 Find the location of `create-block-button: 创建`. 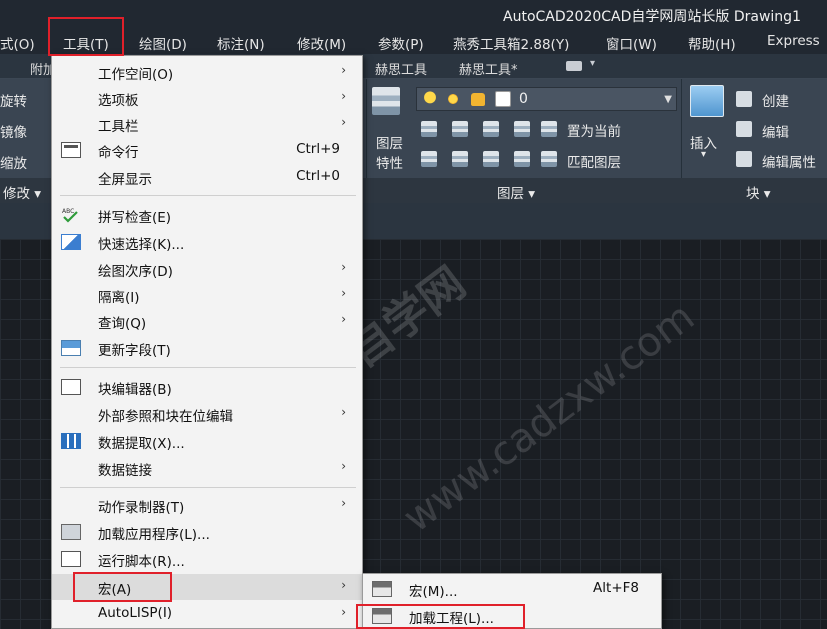

create-block-button: 创建 is located at coordinates (775, 100).